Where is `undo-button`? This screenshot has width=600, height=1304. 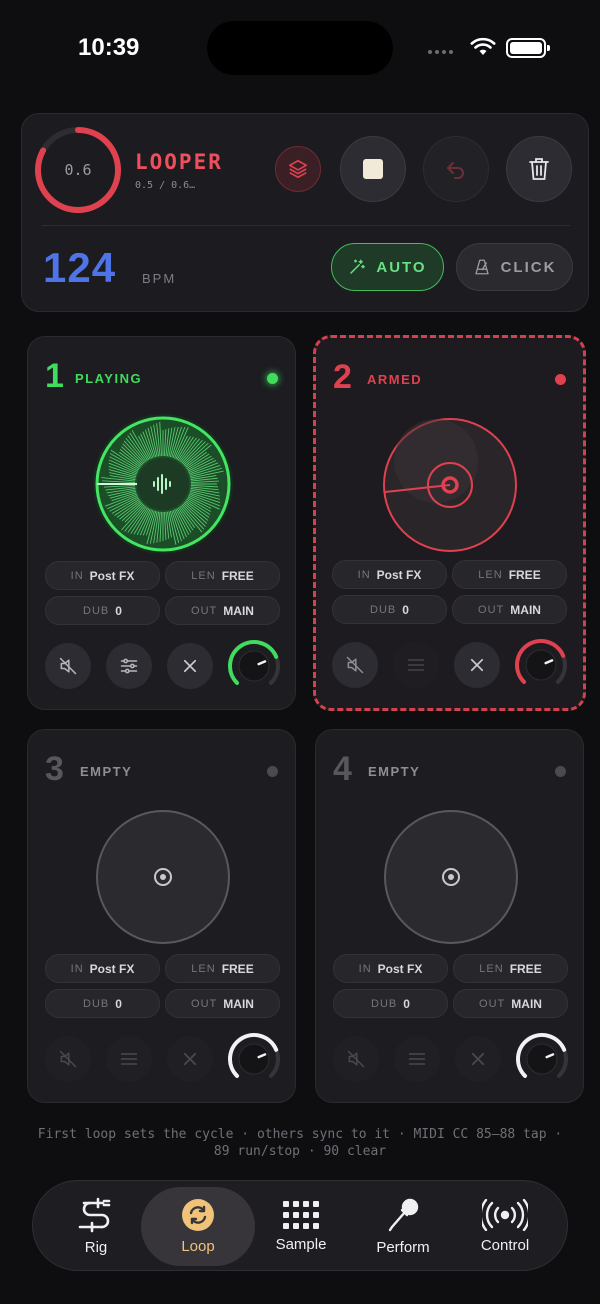
undo-button is located at coordinates (456, 169).